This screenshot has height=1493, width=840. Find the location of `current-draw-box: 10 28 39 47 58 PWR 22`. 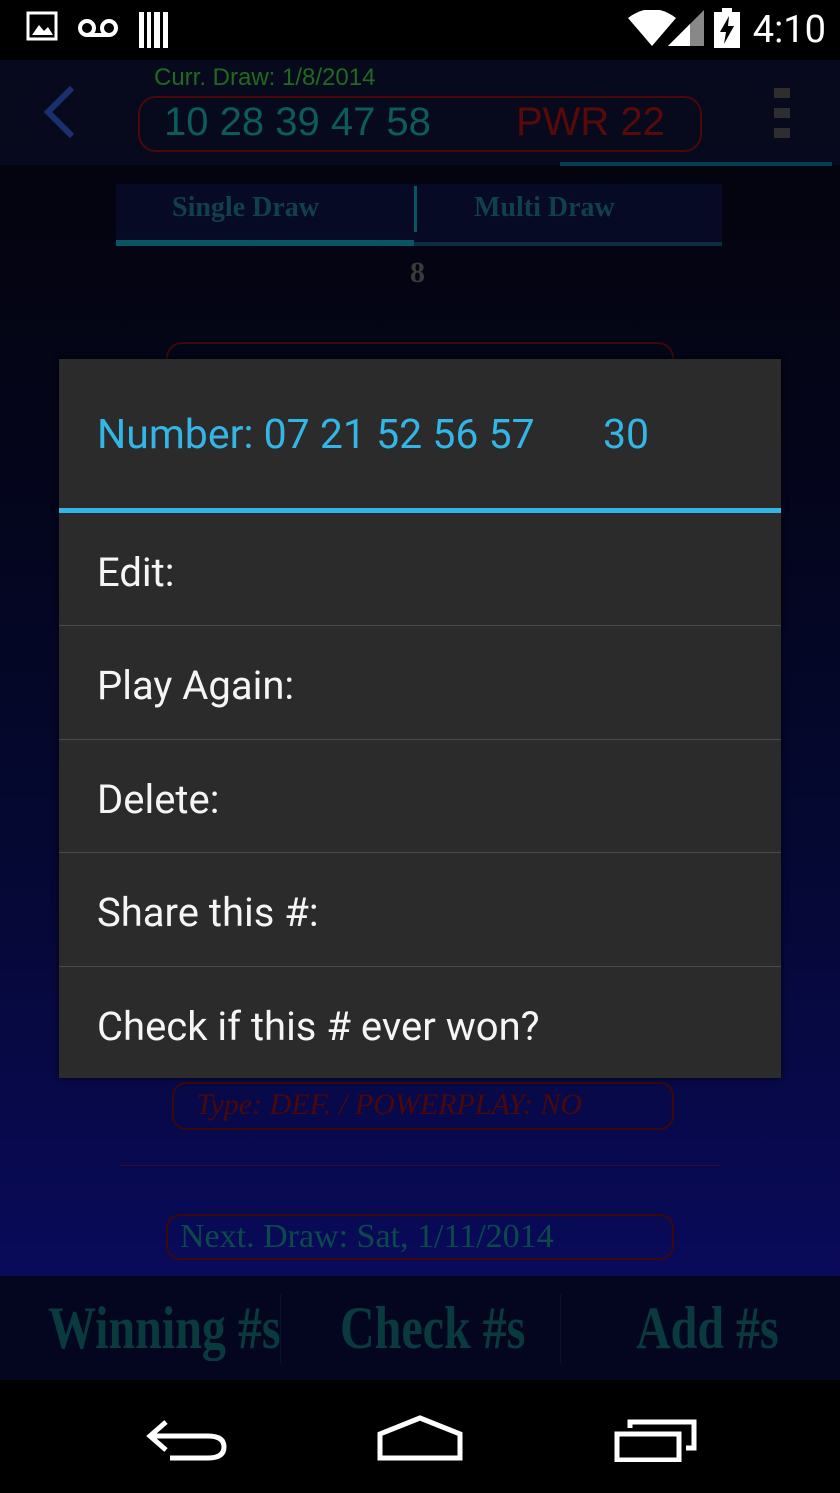

current-draw-box: 10 28 39 47 58 PWR 22 is located at coordinates (420, 124).